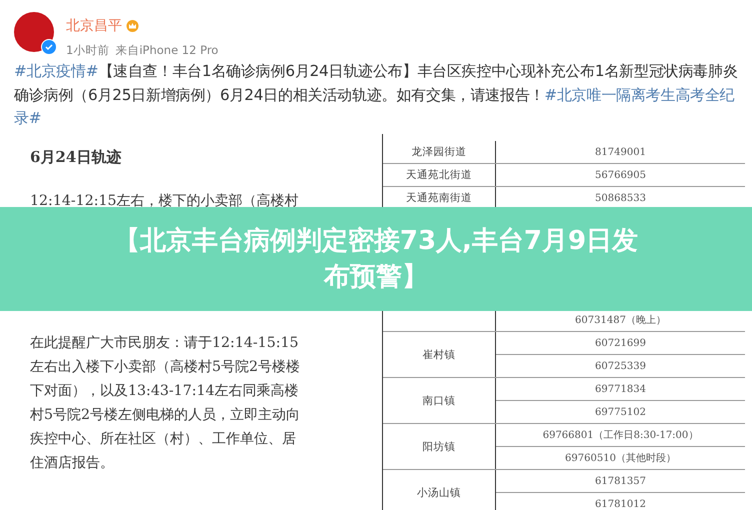  What do you see at coordinates (376, 277) in the screenshot?
I see `headline-line: 布预警】` at bounding box center [376, 277].